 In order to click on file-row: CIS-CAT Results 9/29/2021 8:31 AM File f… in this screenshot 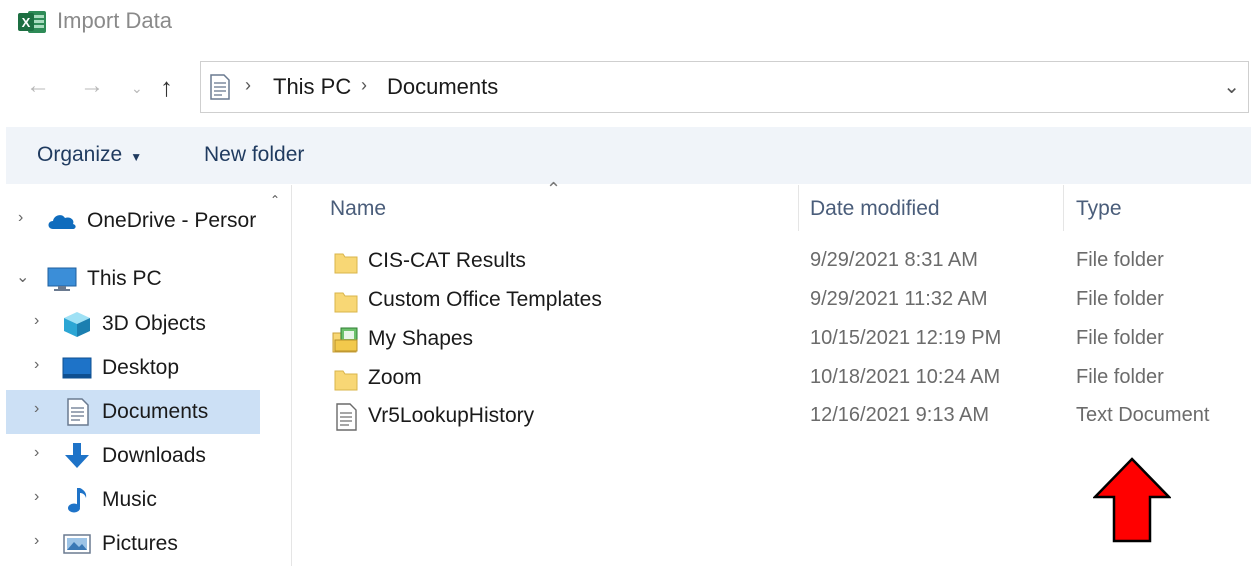, I will do `click(771, 263)`.